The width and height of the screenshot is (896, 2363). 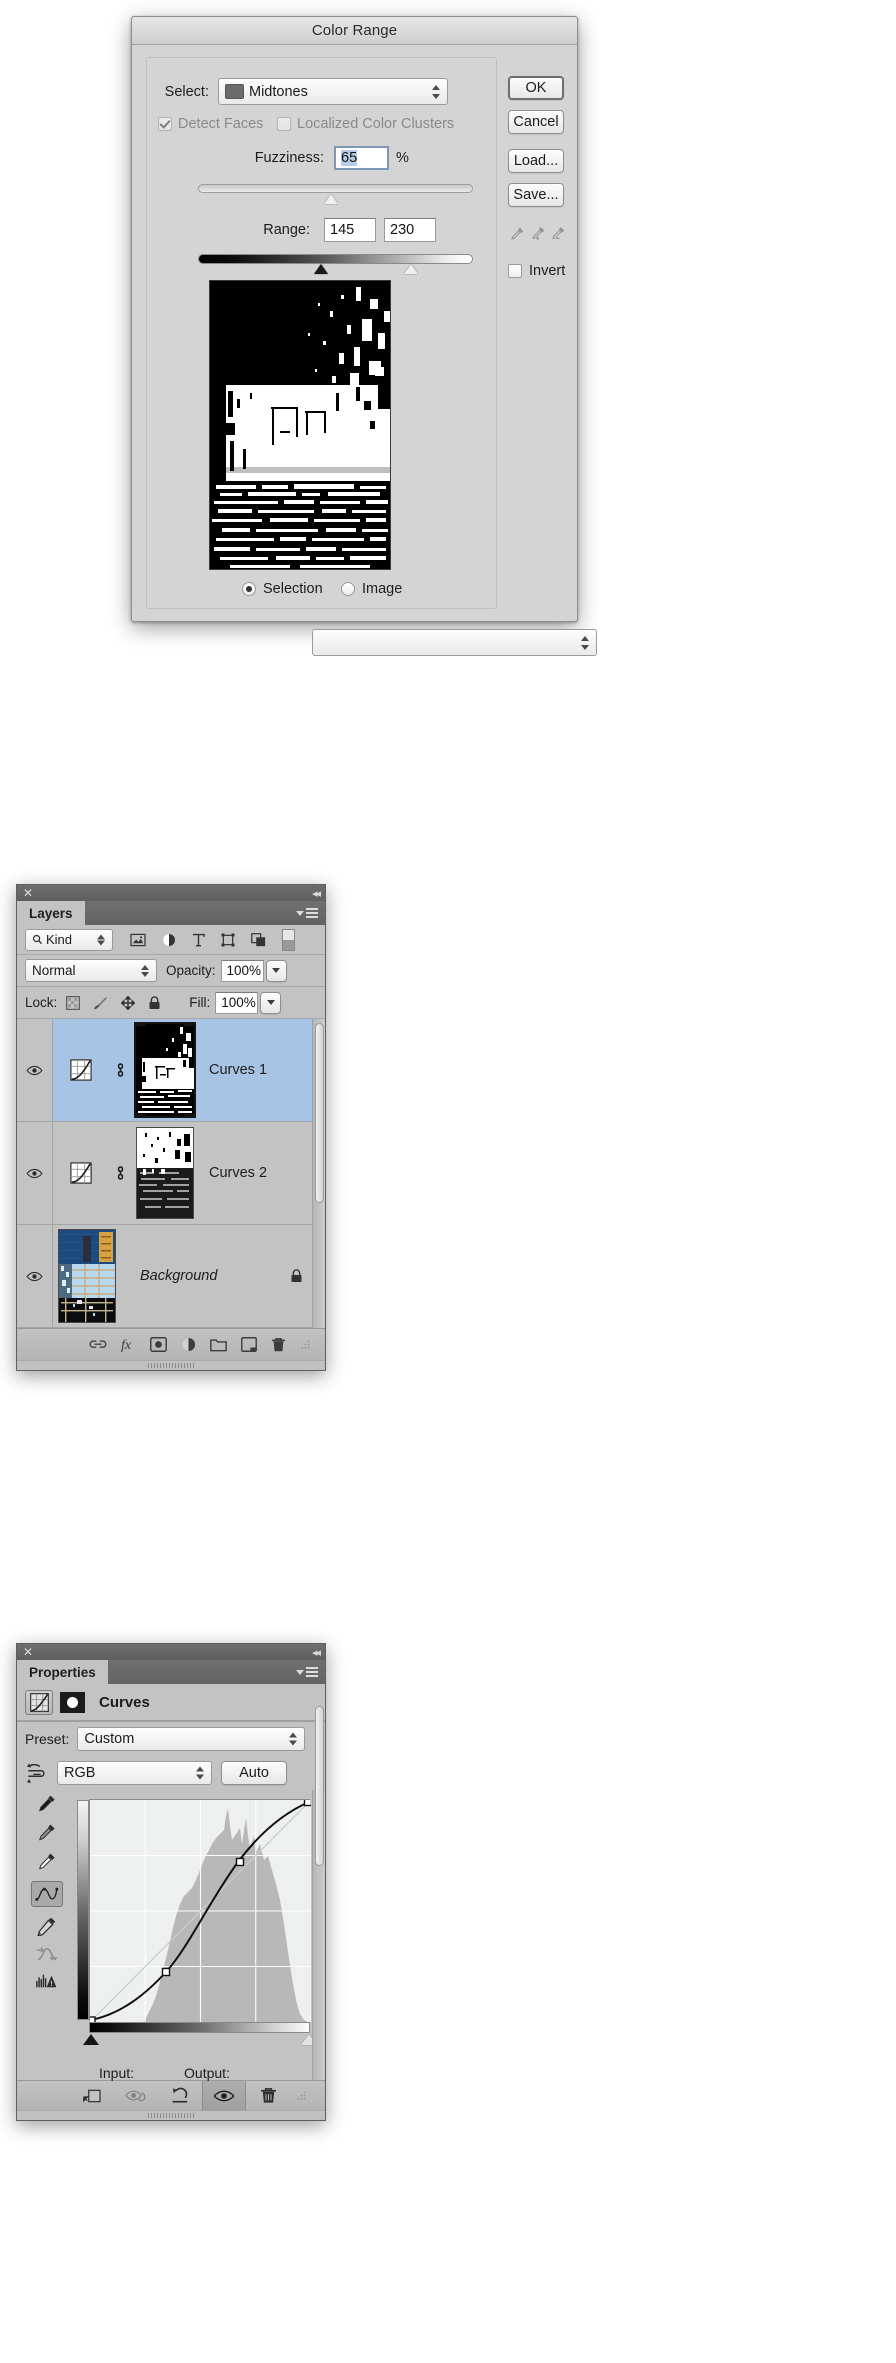 I want to click on fuzziness-input: 65, so click(x=361, y=158).